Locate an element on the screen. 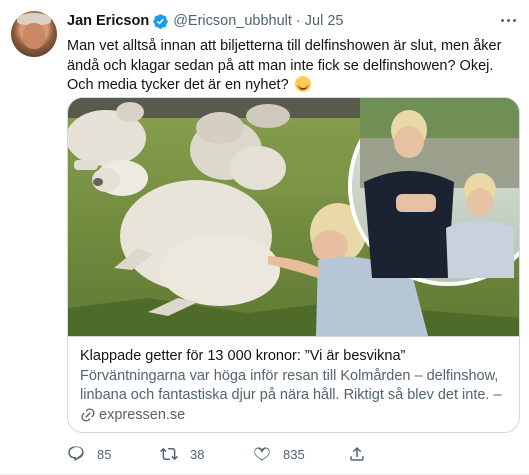  author-name: Jan Ericson is located at coordinates (108, 21).